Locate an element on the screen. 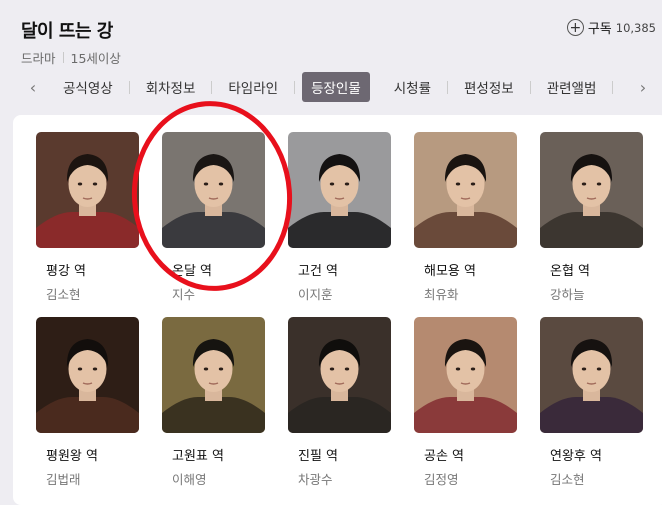  tab-characters: 등장인물 is located at coordinates (336, 87).